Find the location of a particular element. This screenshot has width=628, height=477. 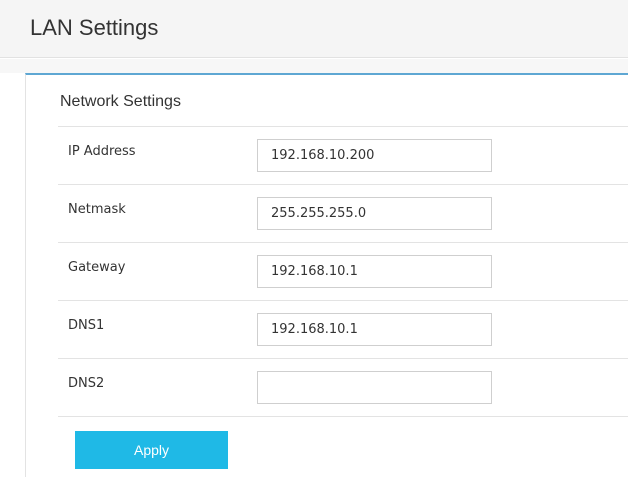

section-title: Network Settings is located at coordinates (120, 101).